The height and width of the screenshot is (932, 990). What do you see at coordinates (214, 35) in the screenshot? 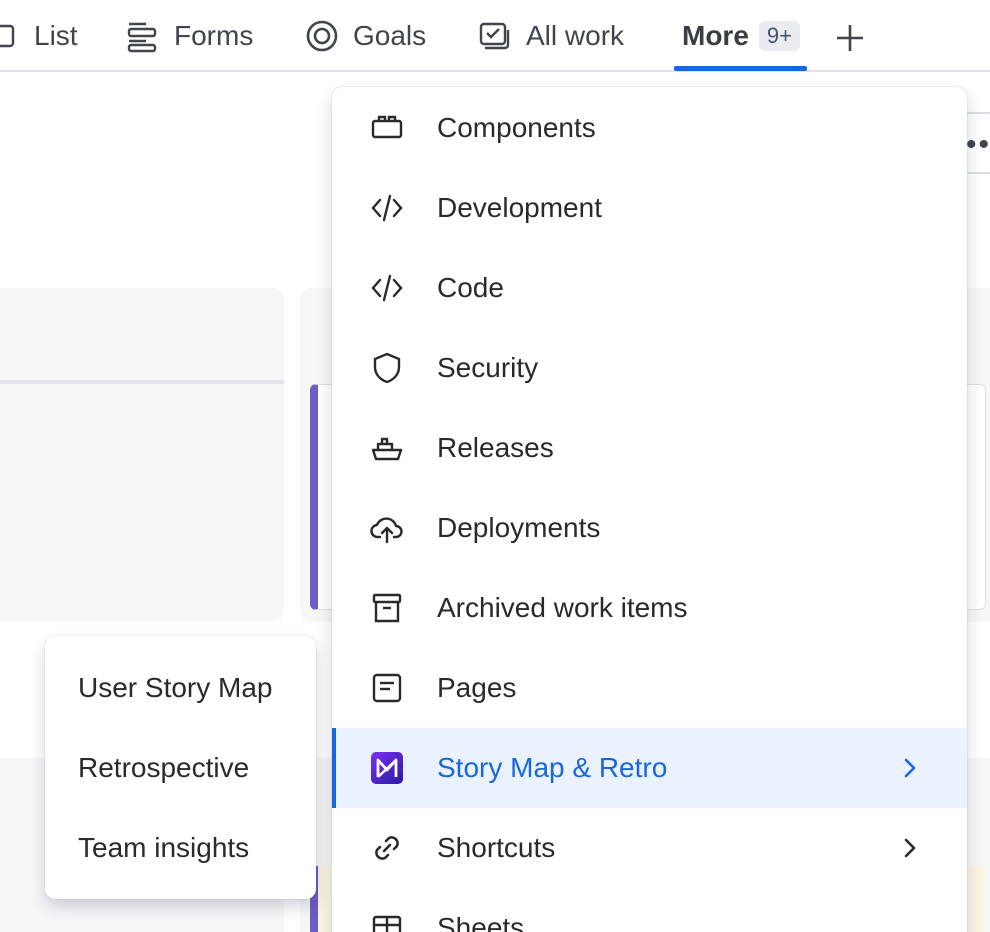
I see `tab-label: Forms` at bounding box center [214, 35].